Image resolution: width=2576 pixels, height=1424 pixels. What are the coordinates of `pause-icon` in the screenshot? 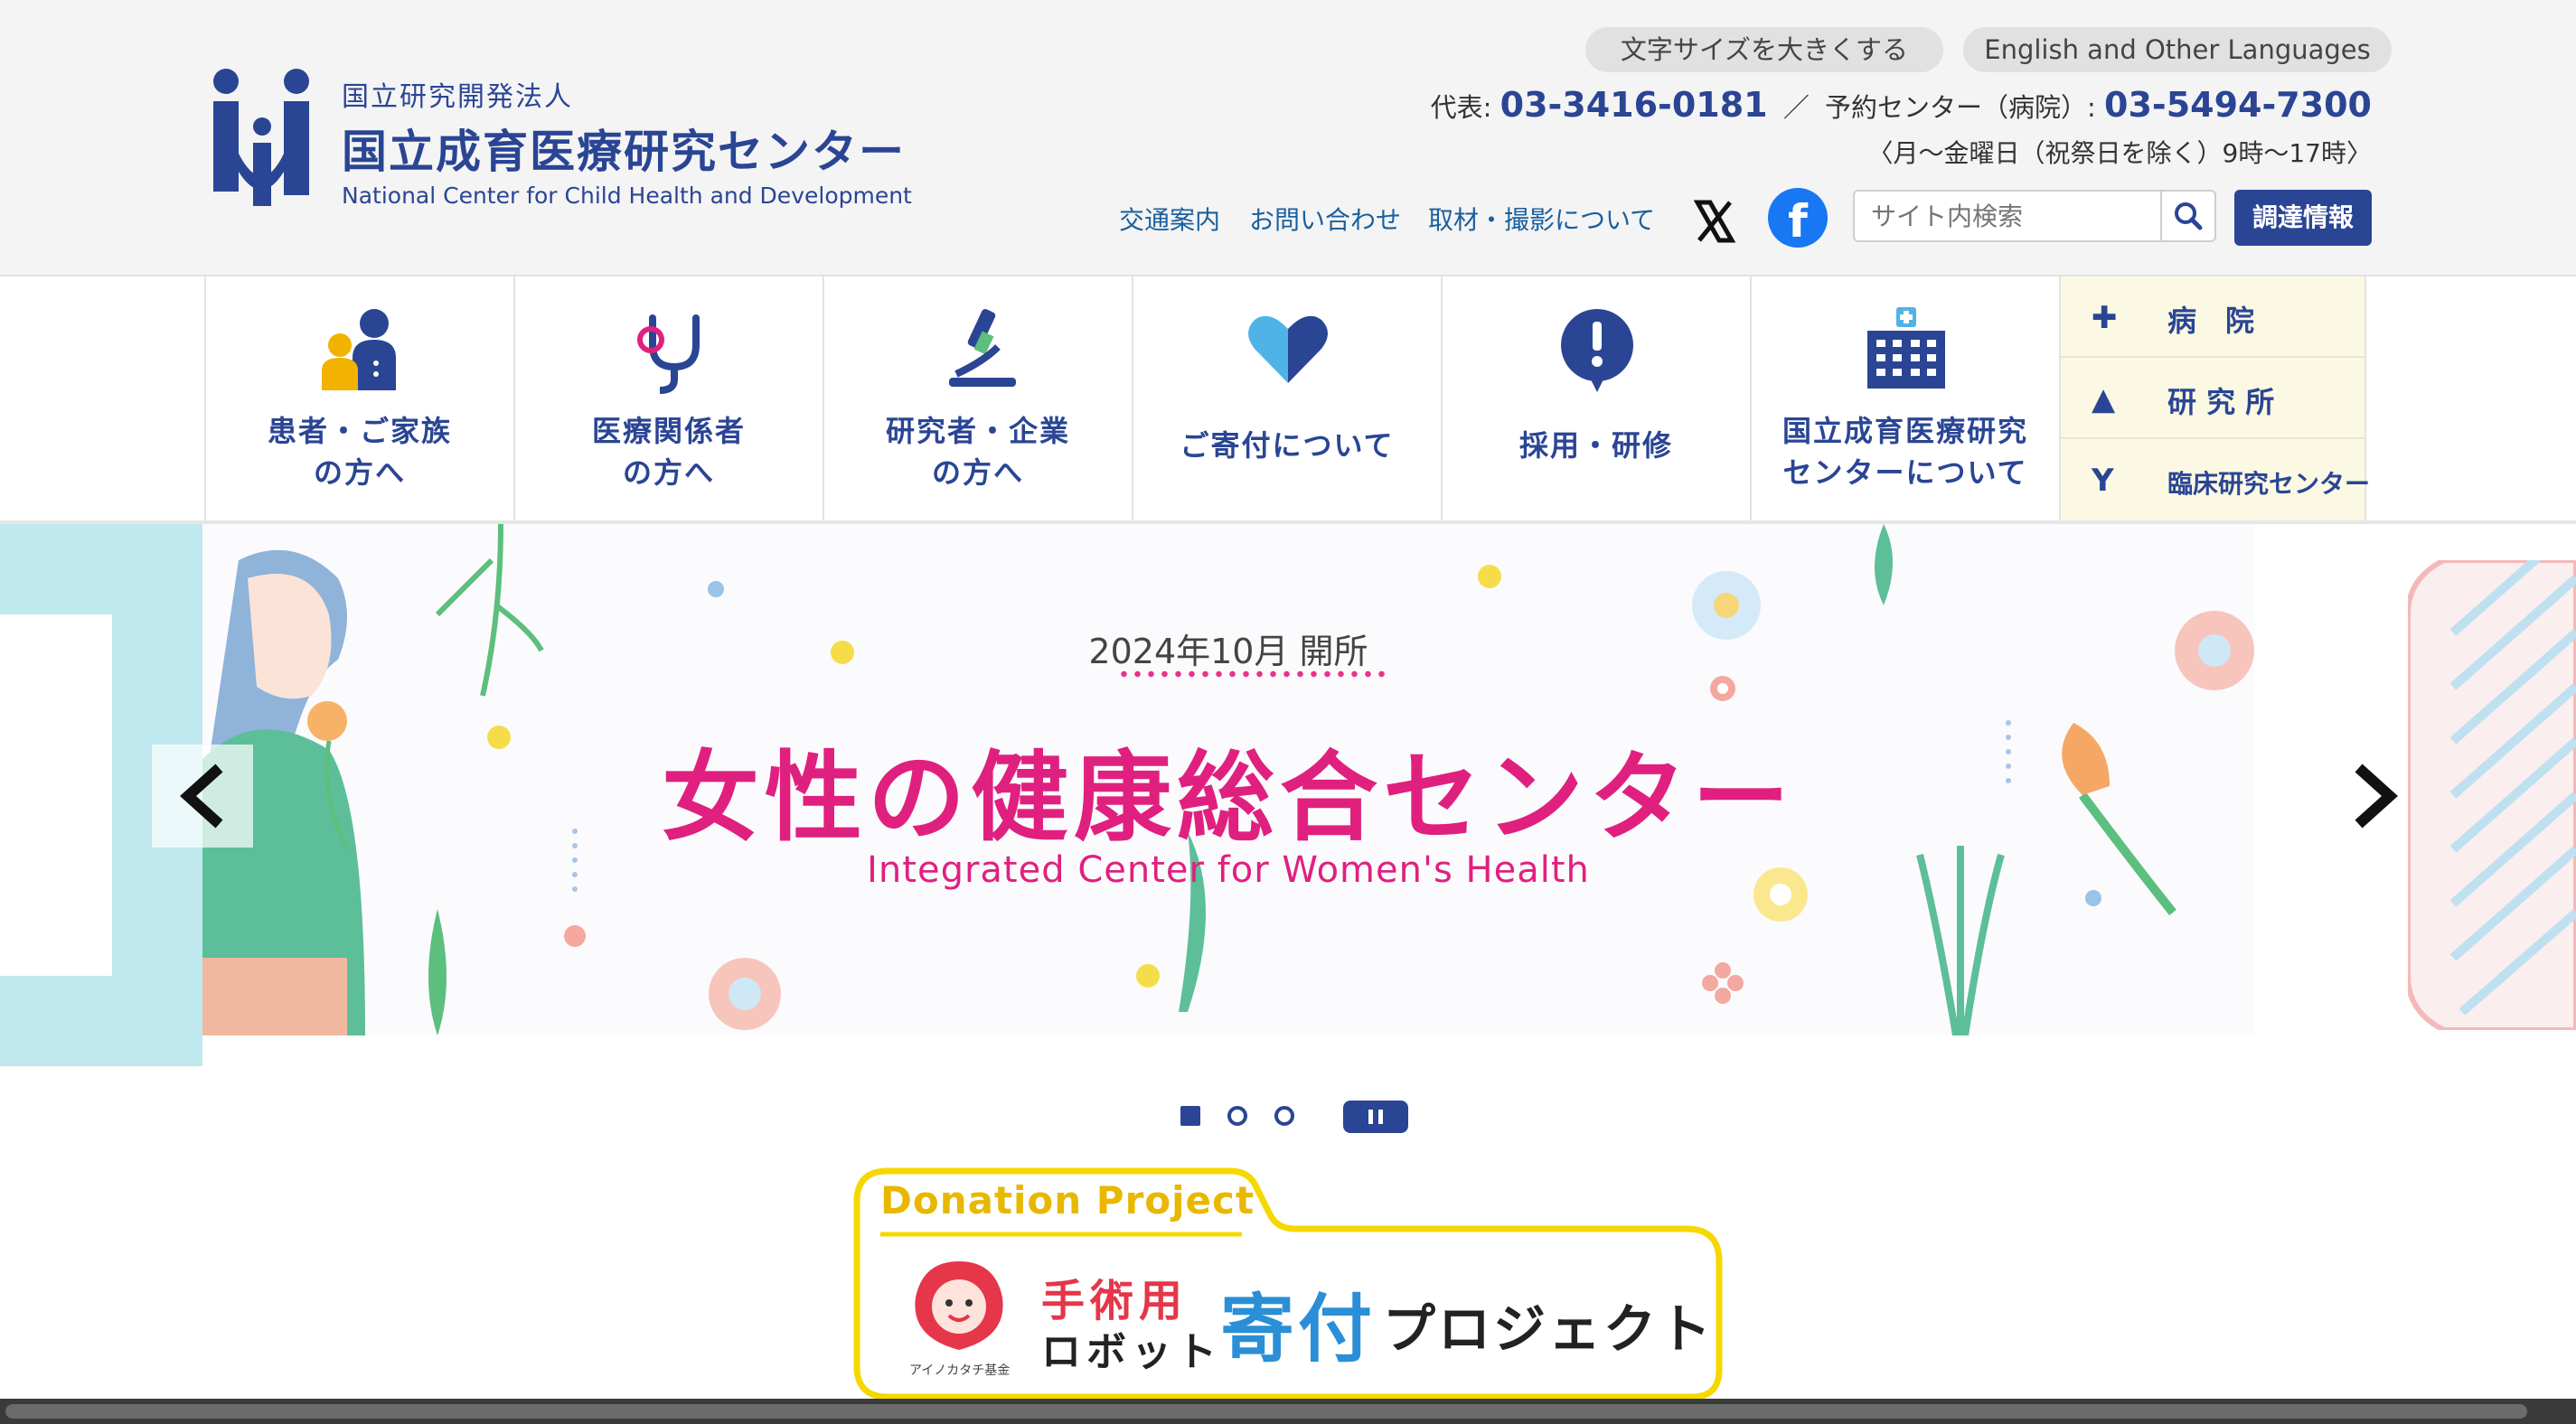 It's located at (1376, 1117).